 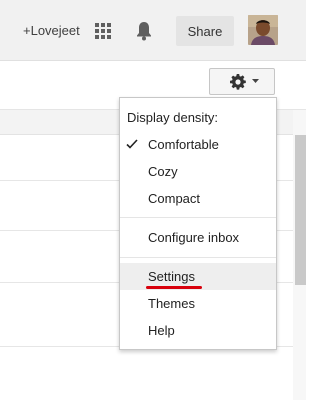 What do you see at coordinates (238, 82) in the screenshot?
I see `gear-icon` at bounding box center [238, 82].